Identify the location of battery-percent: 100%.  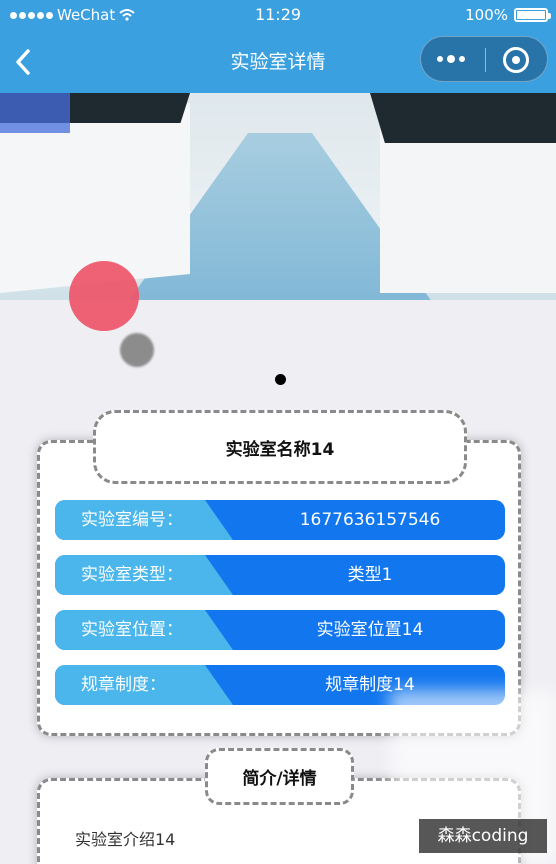
(486, 15).